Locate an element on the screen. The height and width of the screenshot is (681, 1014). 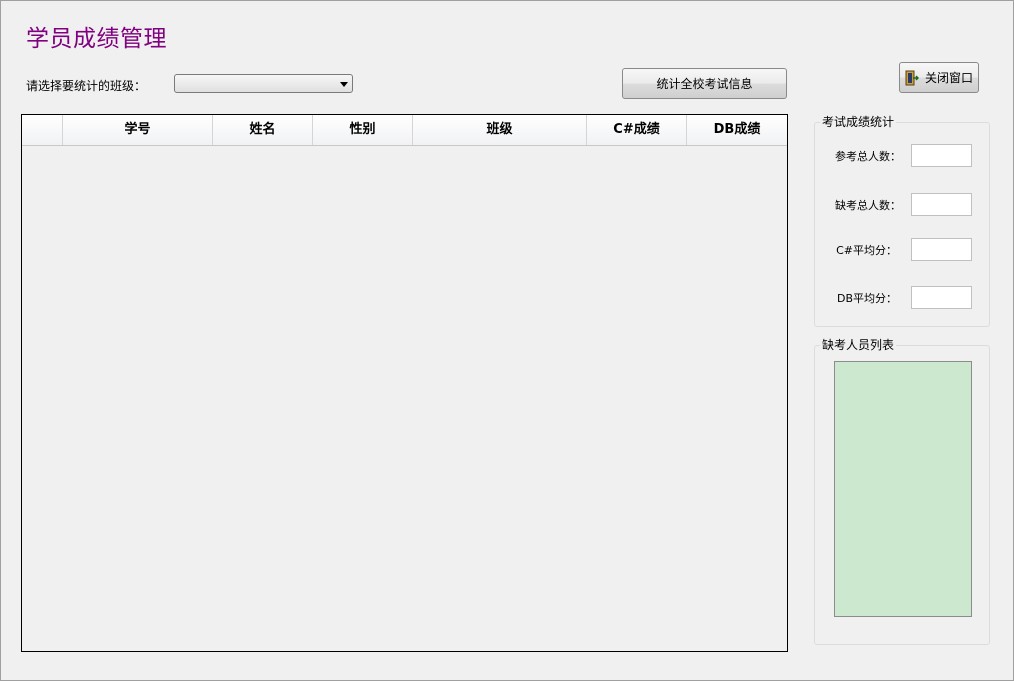
db-average-label: DB平均分： is located at coordinates (866, 298).